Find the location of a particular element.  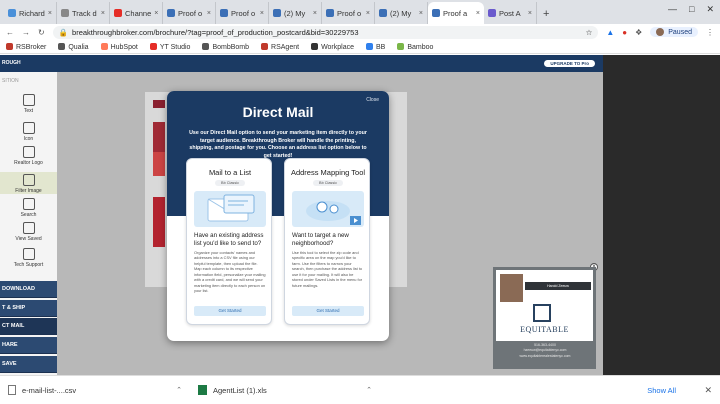

tab-label: (2) My is located at coordinates (295, 13).